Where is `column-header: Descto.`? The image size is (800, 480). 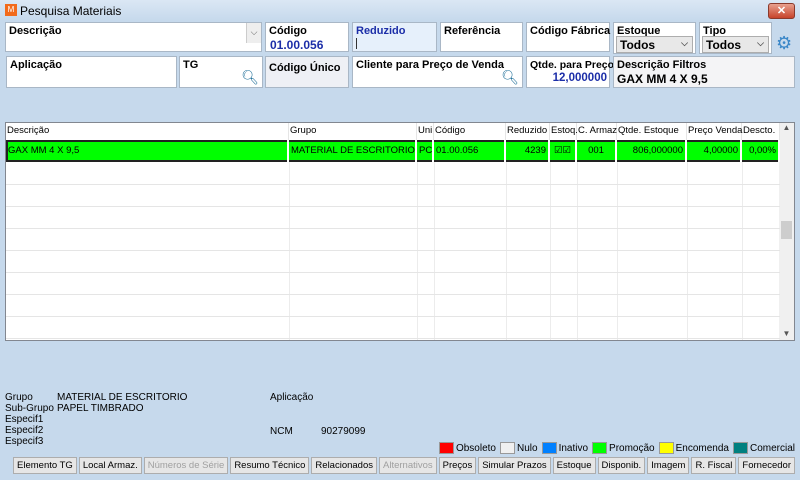 column-header: Descto. is located at coordinates (761, 131).